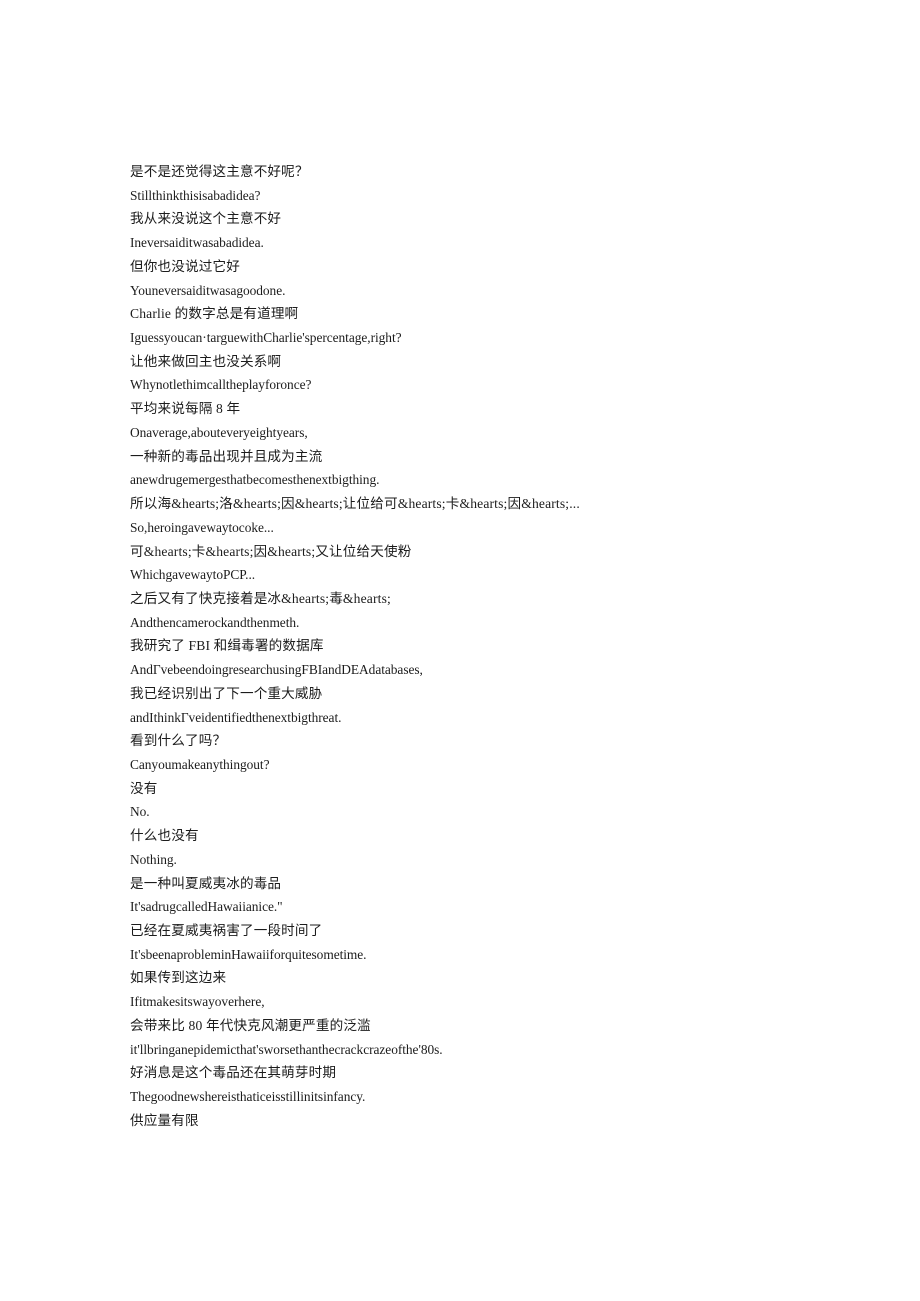 Image resolution: width=920 pixels, height=1301 pixels. What do you see at coordinates (178, 978) in the screenshot?
I see `transcript-line: 如果传到这边来` at bounding box center [178, 978].